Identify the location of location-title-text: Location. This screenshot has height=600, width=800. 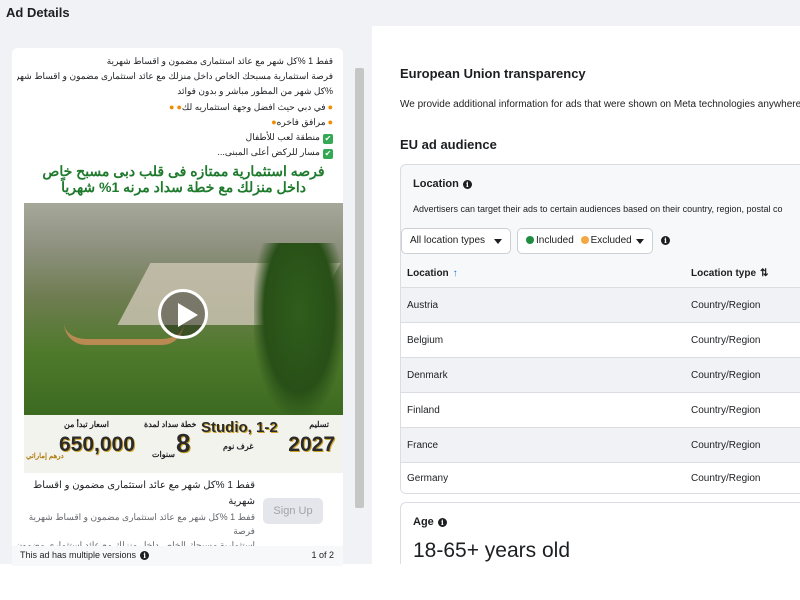
(436, 184).